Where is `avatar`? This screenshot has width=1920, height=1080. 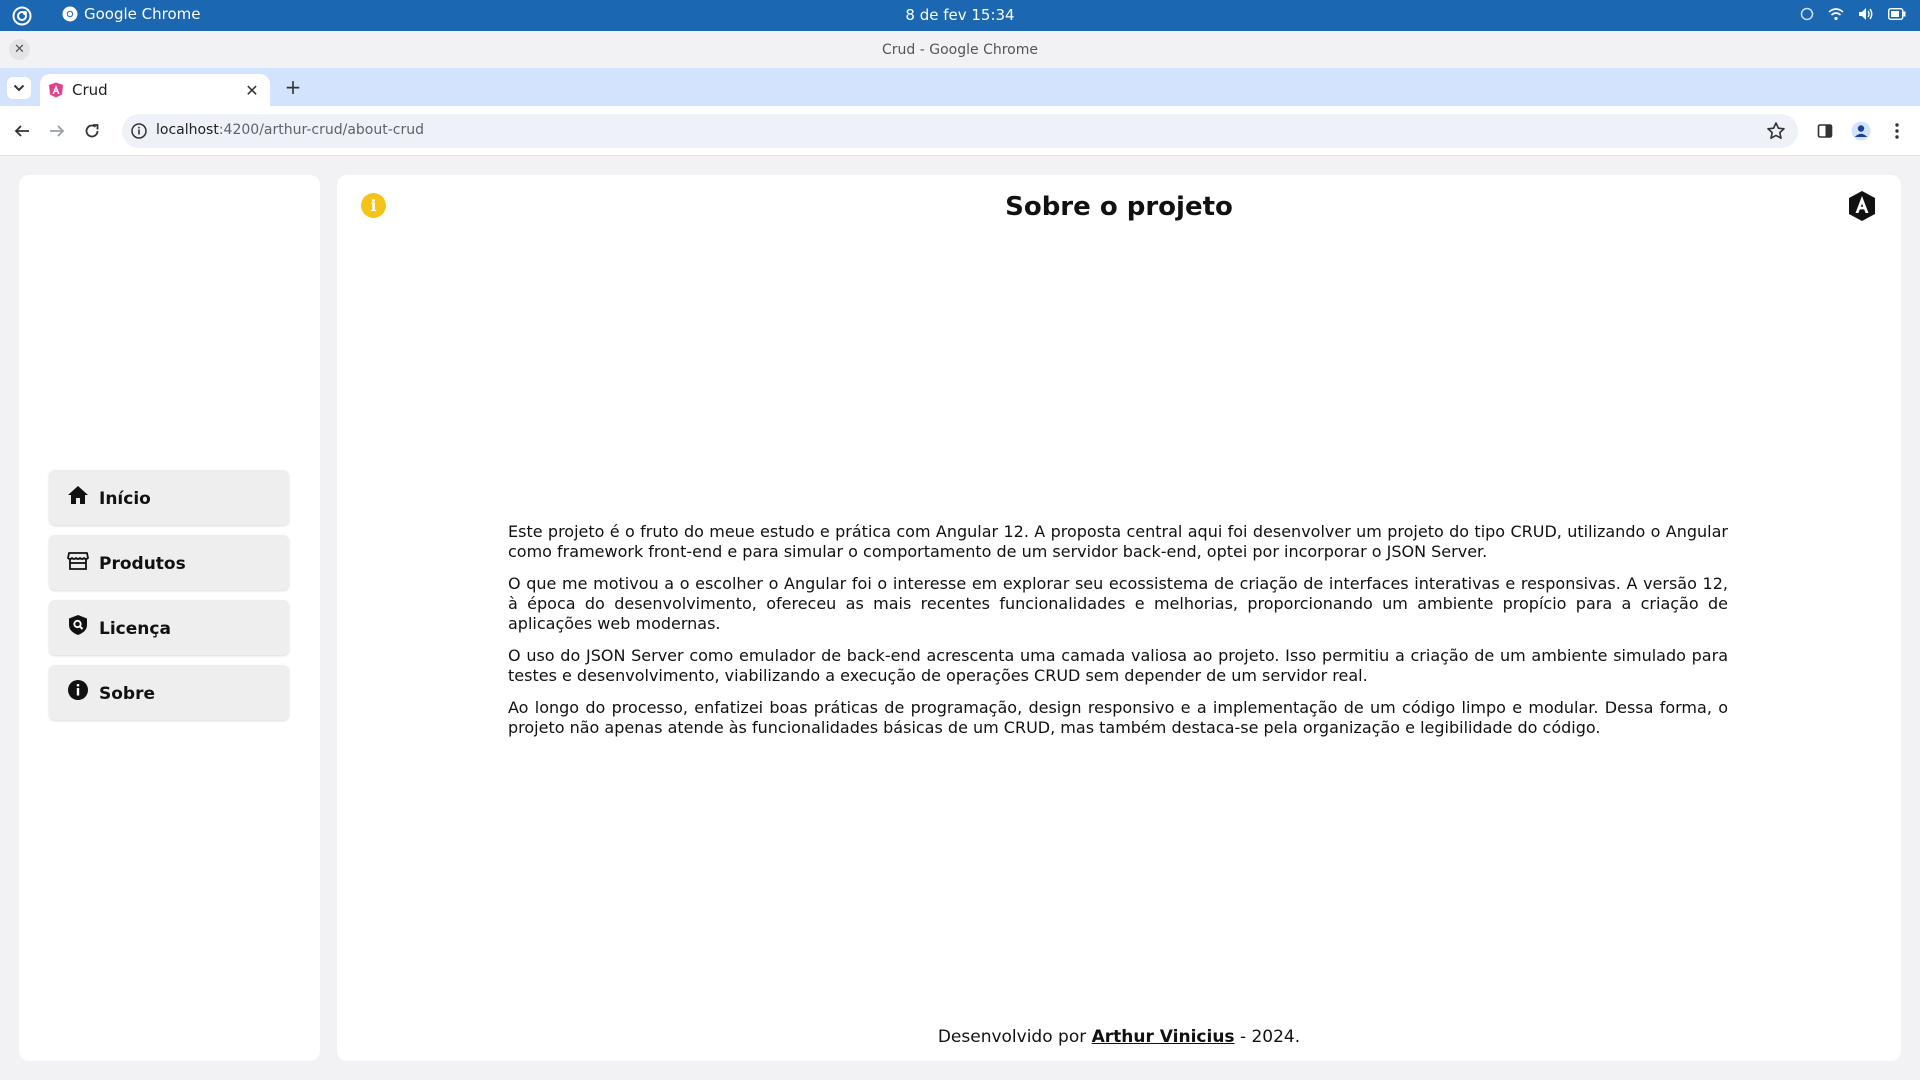
avatar is located at coordinates (1861, 131).